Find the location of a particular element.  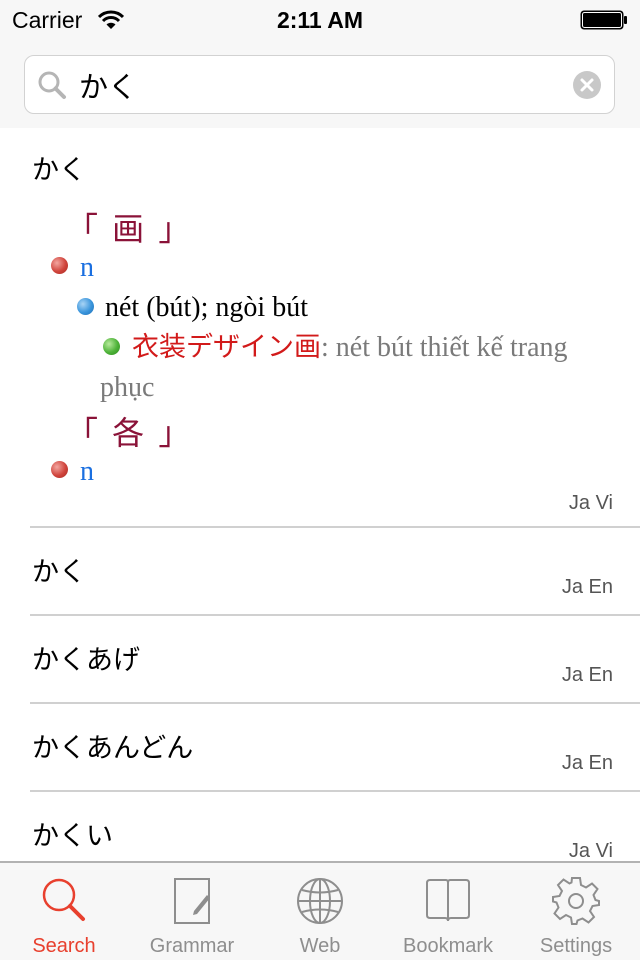

result-row: かくい Ja Vi is located at coordinates (320, 826).